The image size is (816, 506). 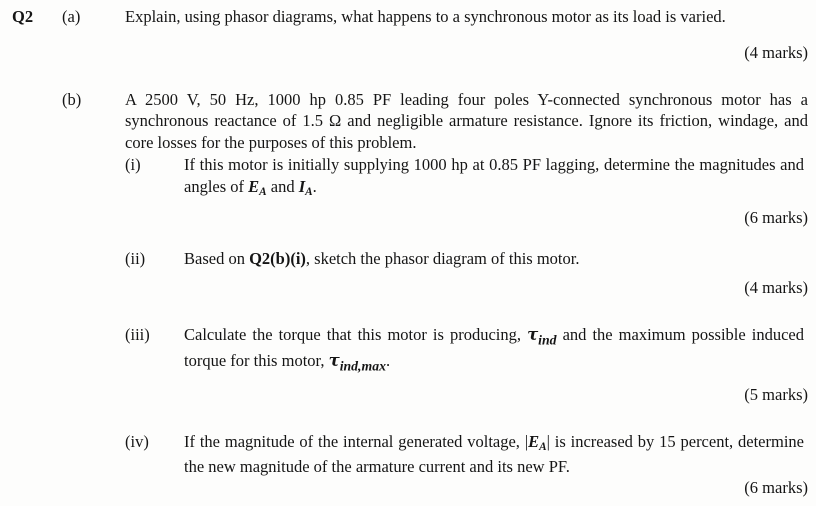 I want to click on symbol-ia-subscript: A, so click(x=309, y=191).